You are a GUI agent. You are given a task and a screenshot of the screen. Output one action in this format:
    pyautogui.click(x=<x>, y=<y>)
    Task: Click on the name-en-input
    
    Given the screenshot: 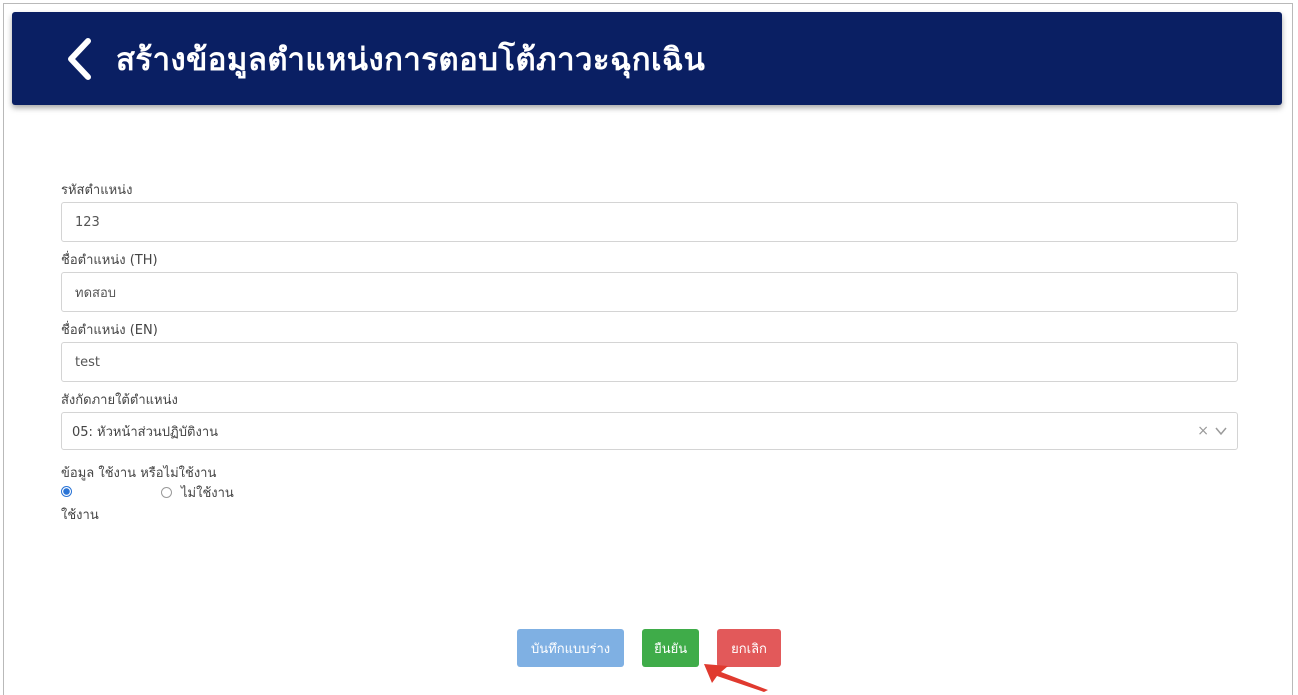 What is the action you would take?
    pyautogui.click(x=649, y=362)
    